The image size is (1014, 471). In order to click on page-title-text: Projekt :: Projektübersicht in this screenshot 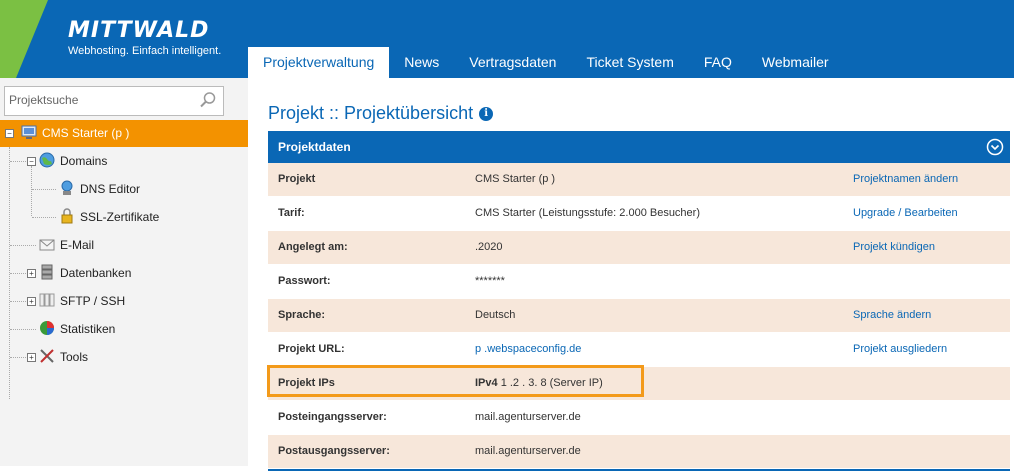, I will do `click(371, 113)`.